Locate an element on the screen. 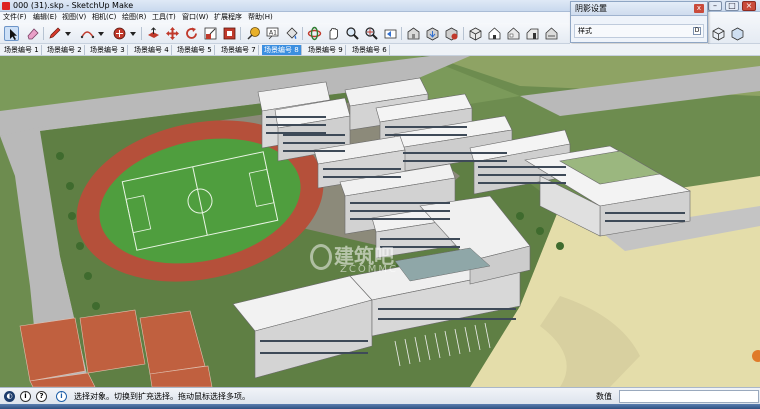  previous-view-tool-button is located at coordinates (390, 33).